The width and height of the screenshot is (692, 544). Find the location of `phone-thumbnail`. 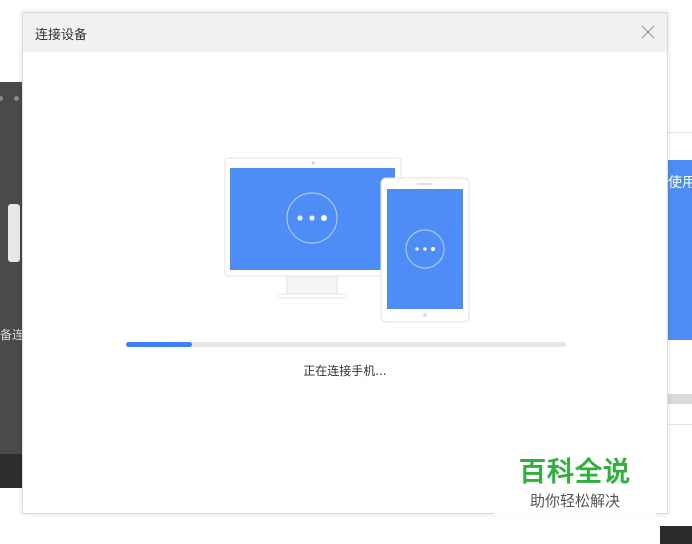

phone-thumbnail is located at coordinates (14, 233).